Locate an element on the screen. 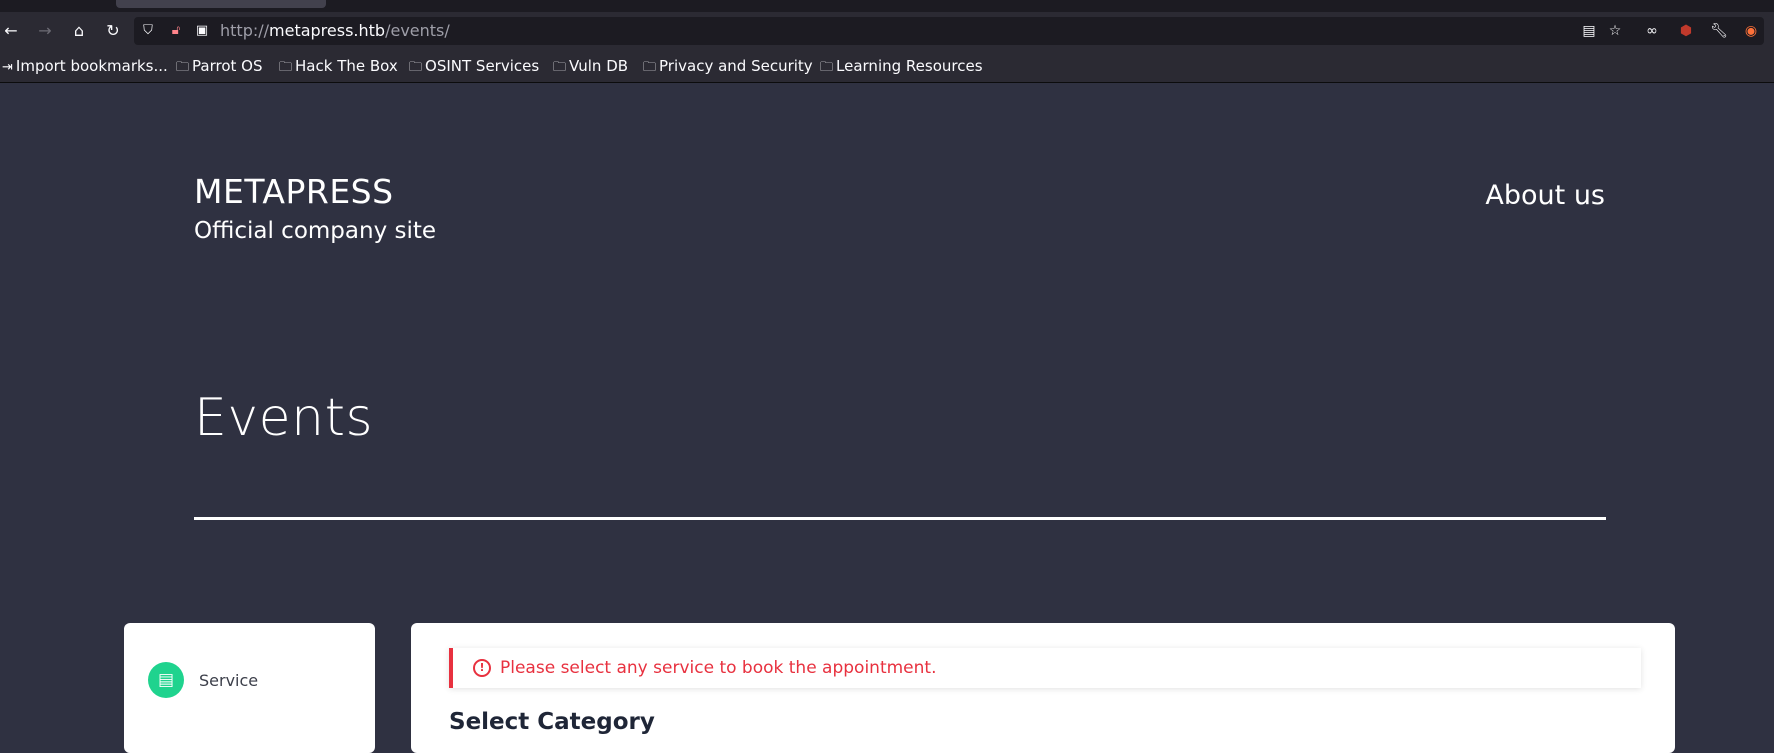  bookmark-folder-hack-the-box: 🗀 Hack The Box is located at coordinates (338, 66).